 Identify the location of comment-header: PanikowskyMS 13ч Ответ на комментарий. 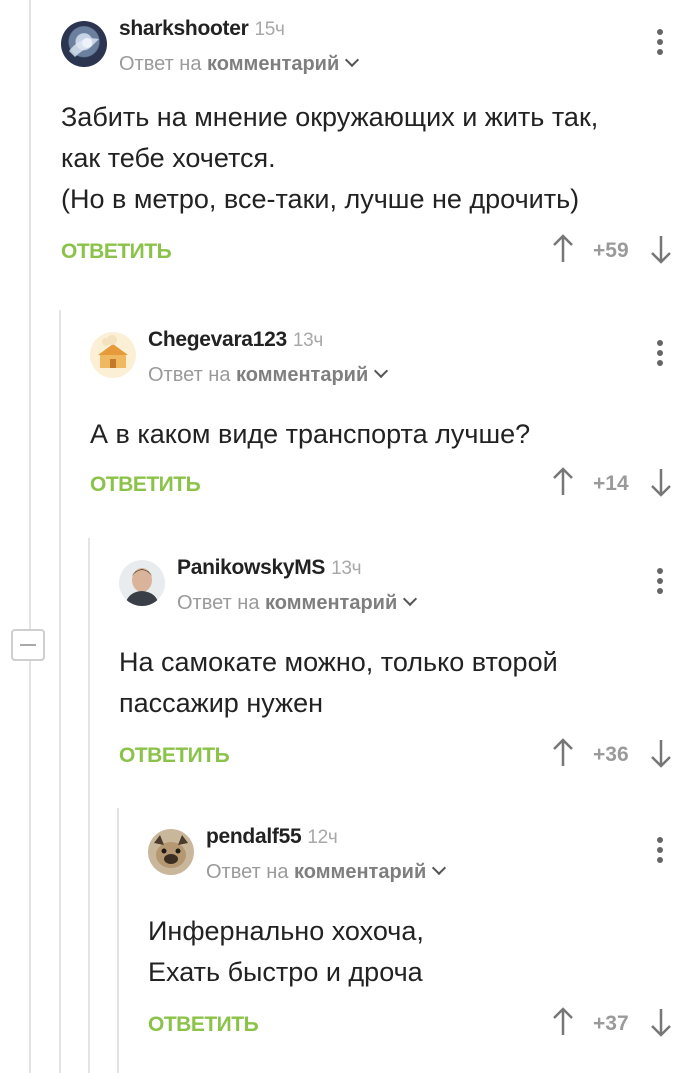
(400, 596).